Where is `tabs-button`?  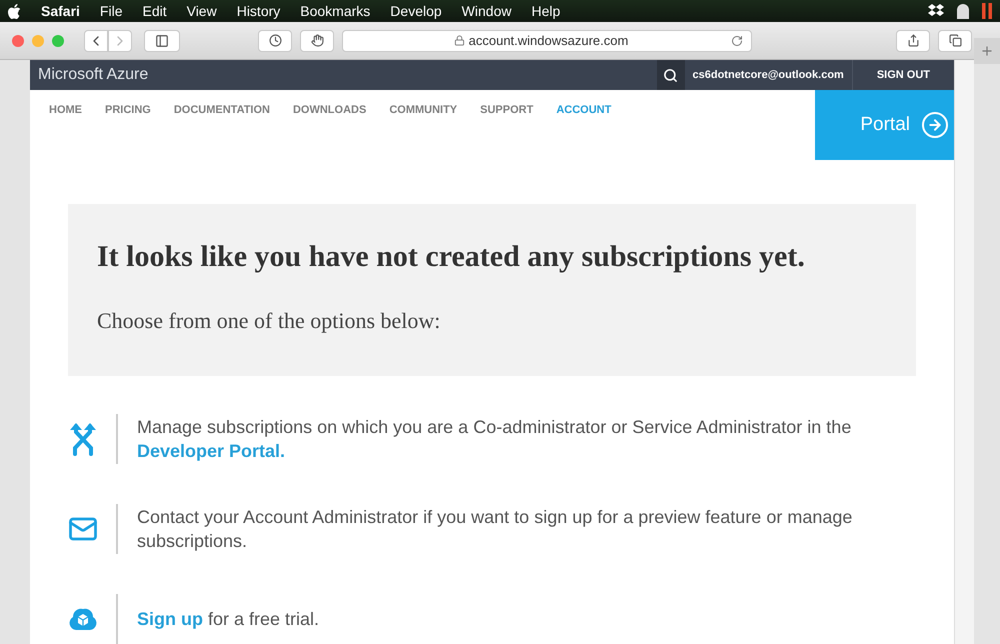 tabs-button is located at coordinates (955, 41).